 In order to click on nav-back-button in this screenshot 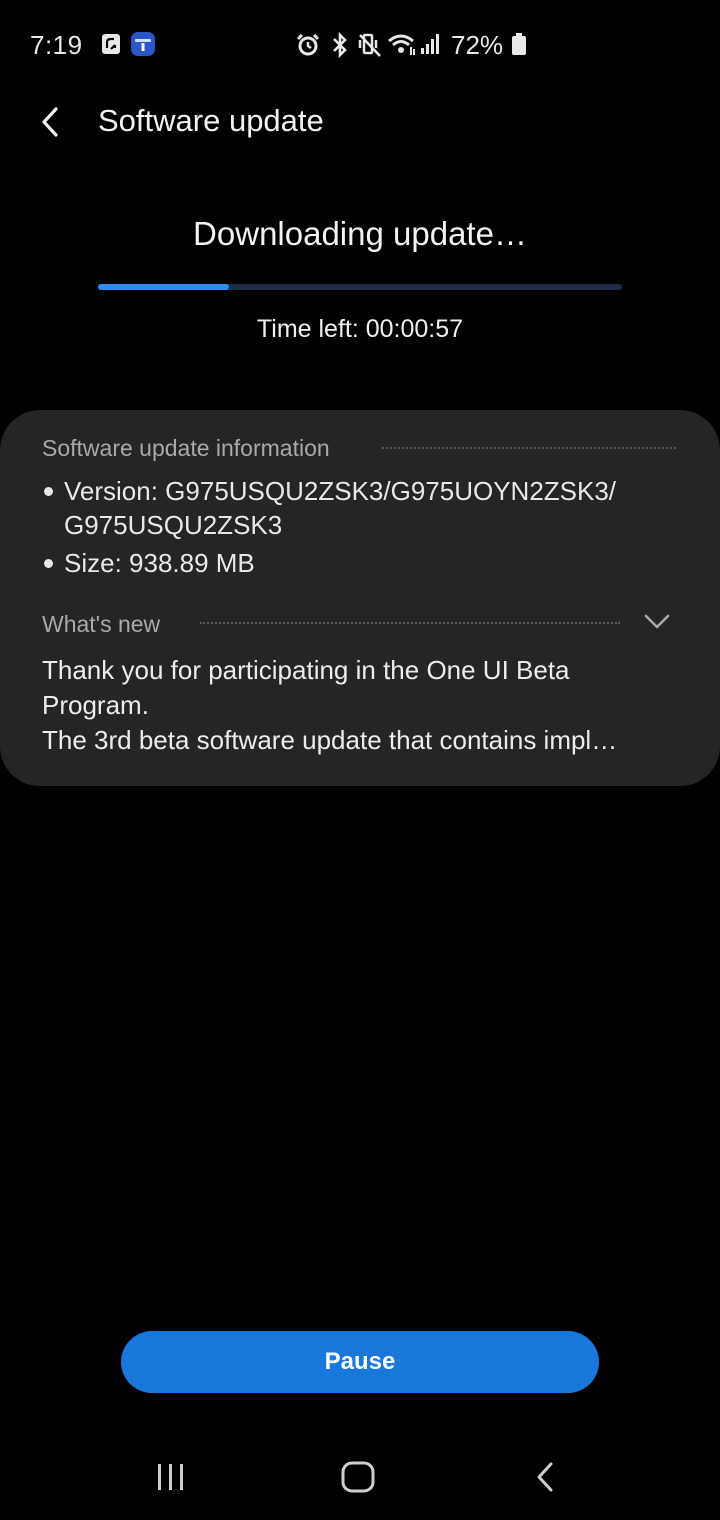, I will do `click(545, 1477)`.